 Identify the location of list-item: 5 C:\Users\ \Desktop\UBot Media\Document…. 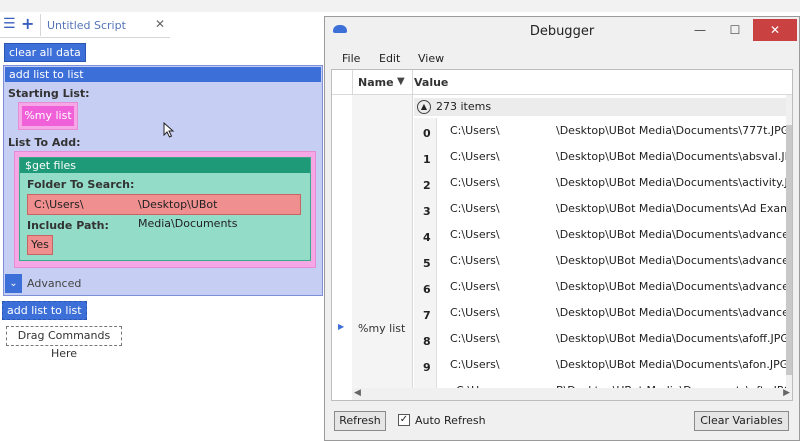
(601, 261).